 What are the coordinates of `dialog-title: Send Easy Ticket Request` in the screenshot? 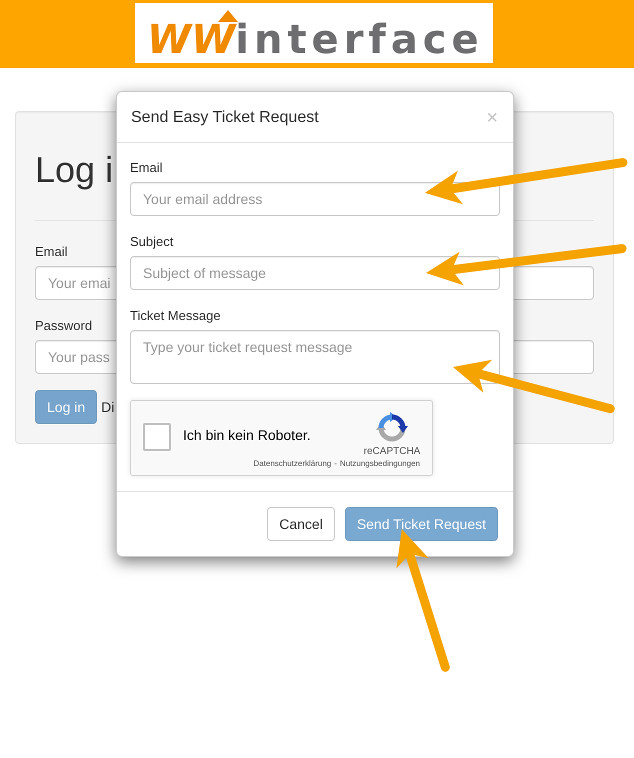 It's located at (225, 118).